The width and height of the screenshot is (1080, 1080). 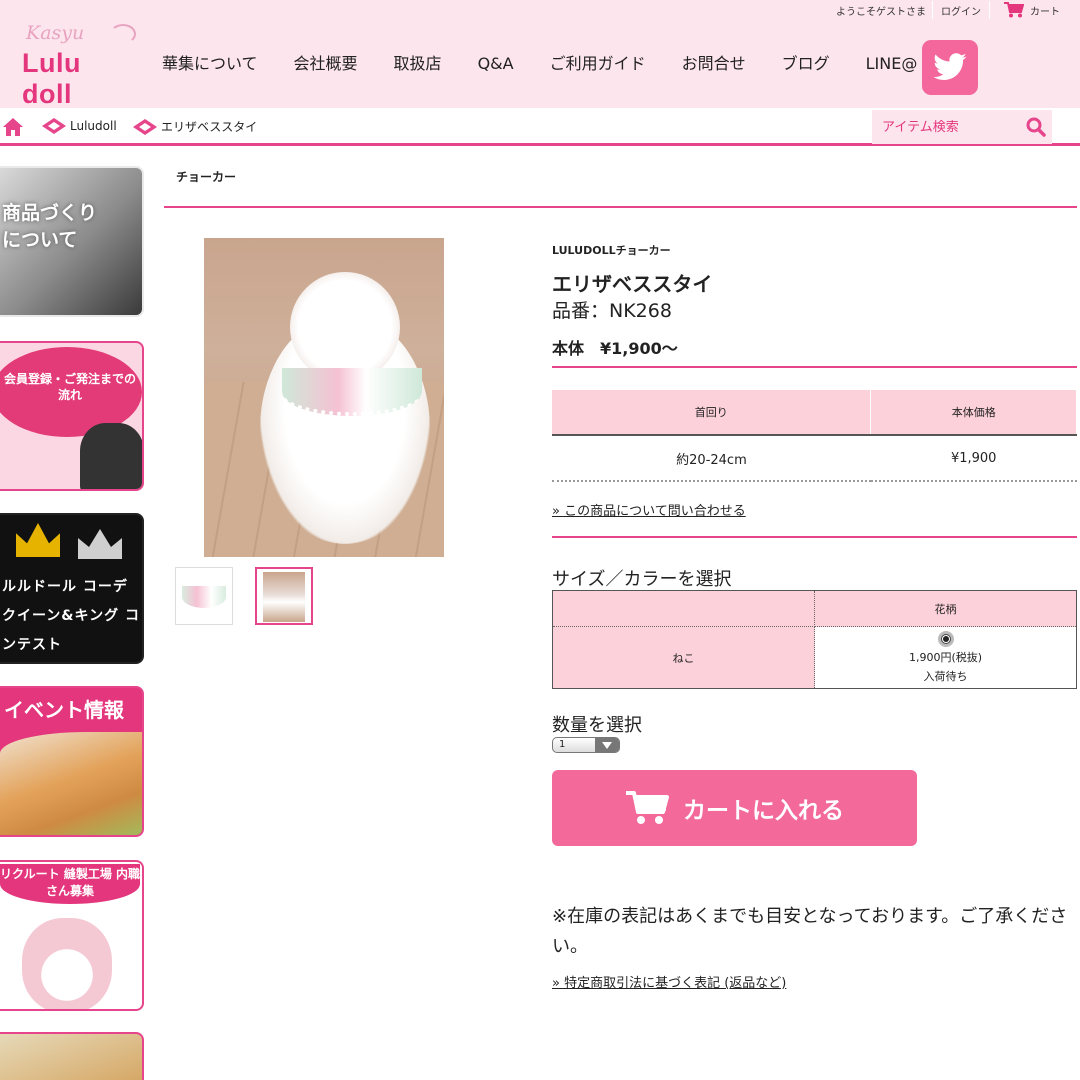 I want to click on welcome-text: ようこそゲストさま, so click(x=881, y=12).